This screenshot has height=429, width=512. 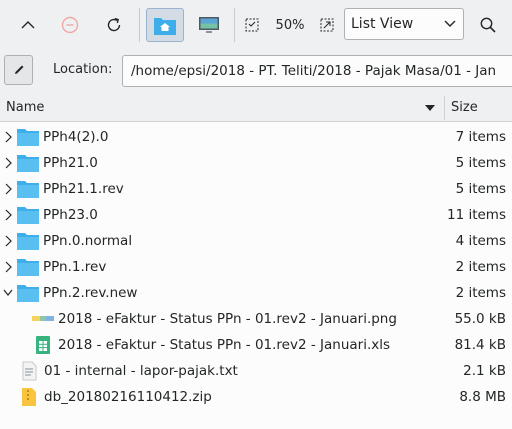 I want to click on zoom-out-button, so click(x=252, y=25).